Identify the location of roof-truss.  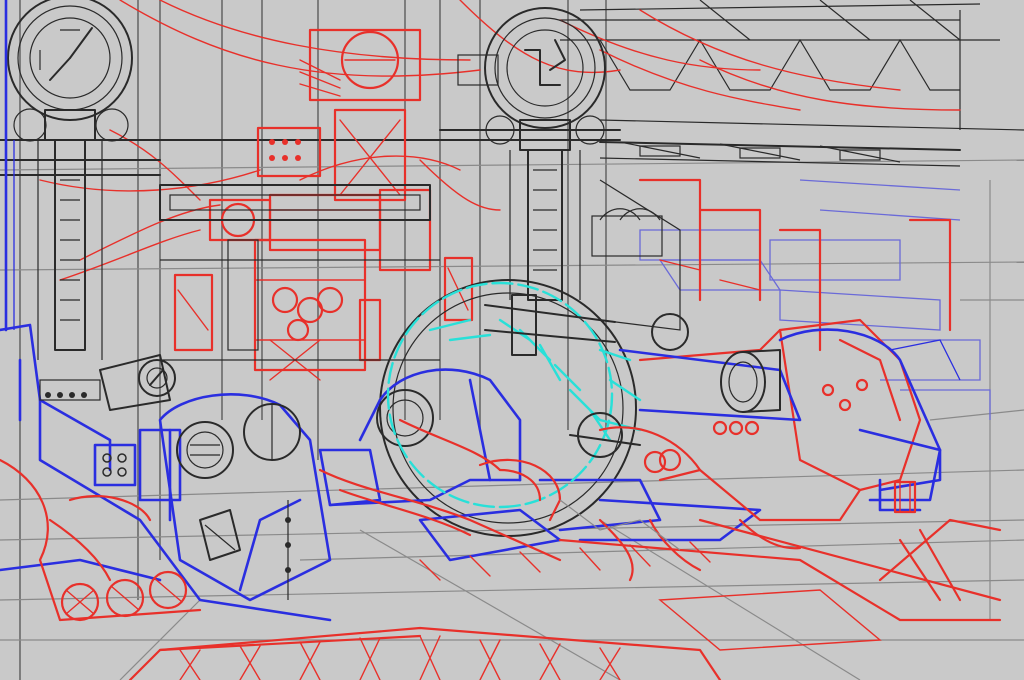
(792, 83).